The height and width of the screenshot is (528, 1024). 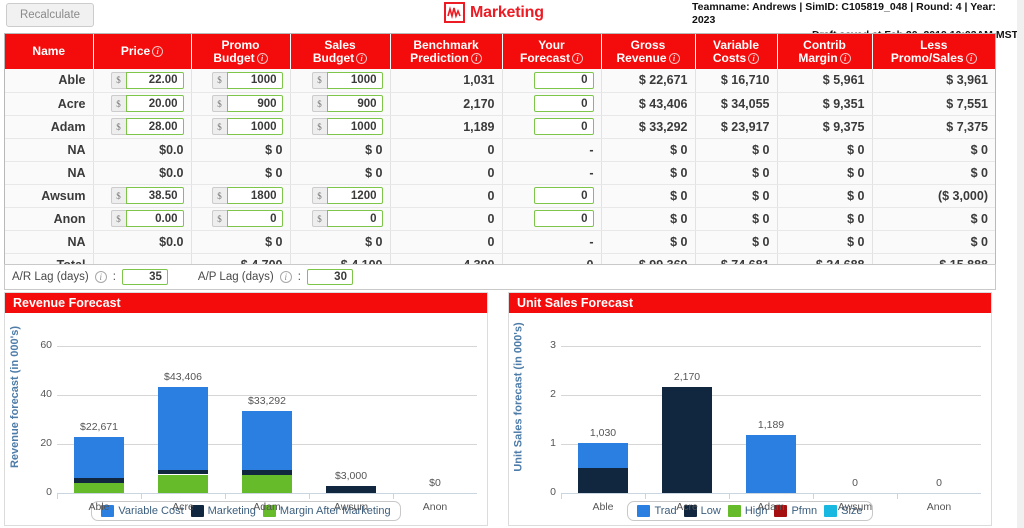 I want to click on x-axis-label: Awsum, so click(x=351, y=507).